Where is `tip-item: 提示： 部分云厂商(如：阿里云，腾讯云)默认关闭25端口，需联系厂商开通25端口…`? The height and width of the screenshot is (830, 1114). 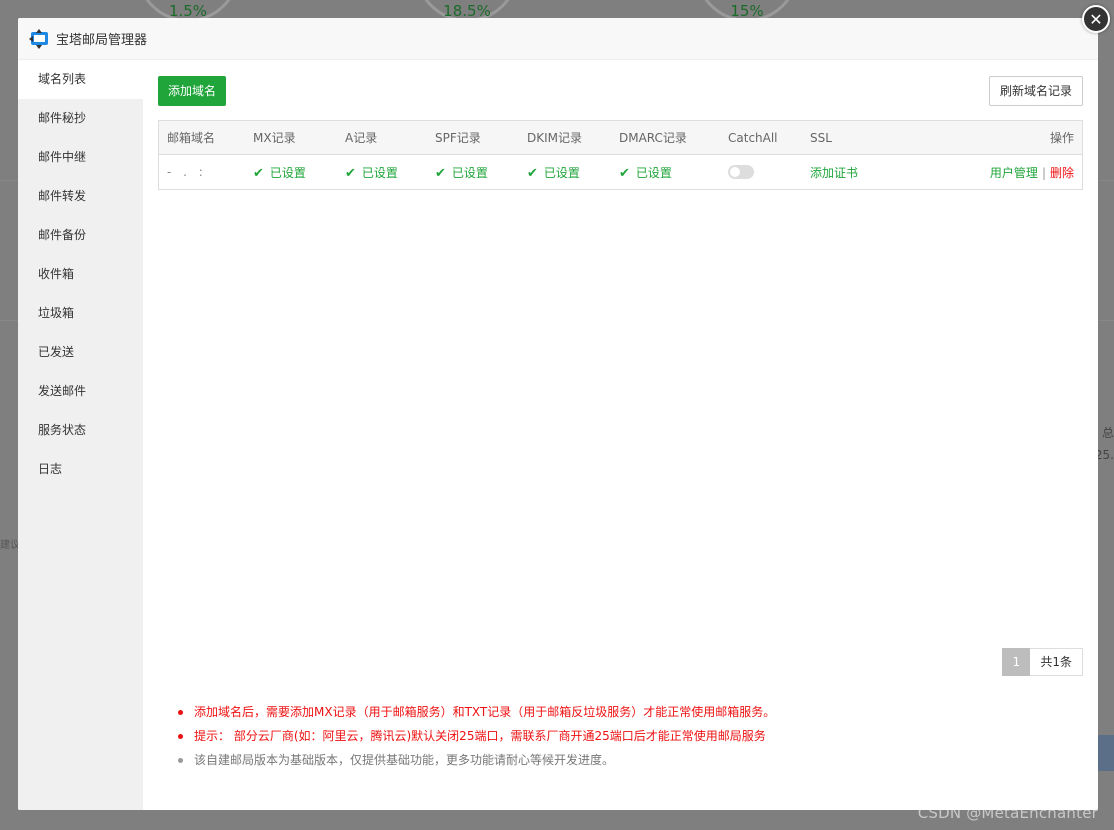 tip-item: 提示： 部分云厂商(如：阿里云，腾讯云)默认关闭25端口，需联系厂商开通25端口… is located at coordinates (476, 736).